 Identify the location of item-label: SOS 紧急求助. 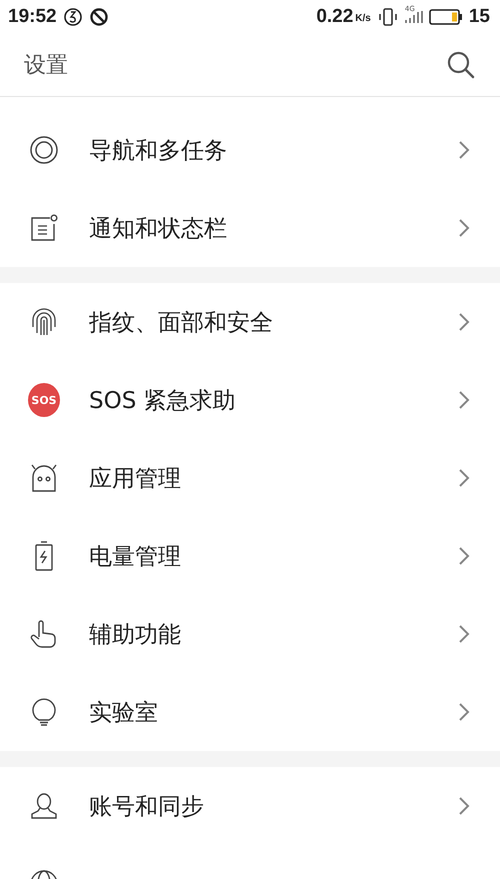
(163, 401).